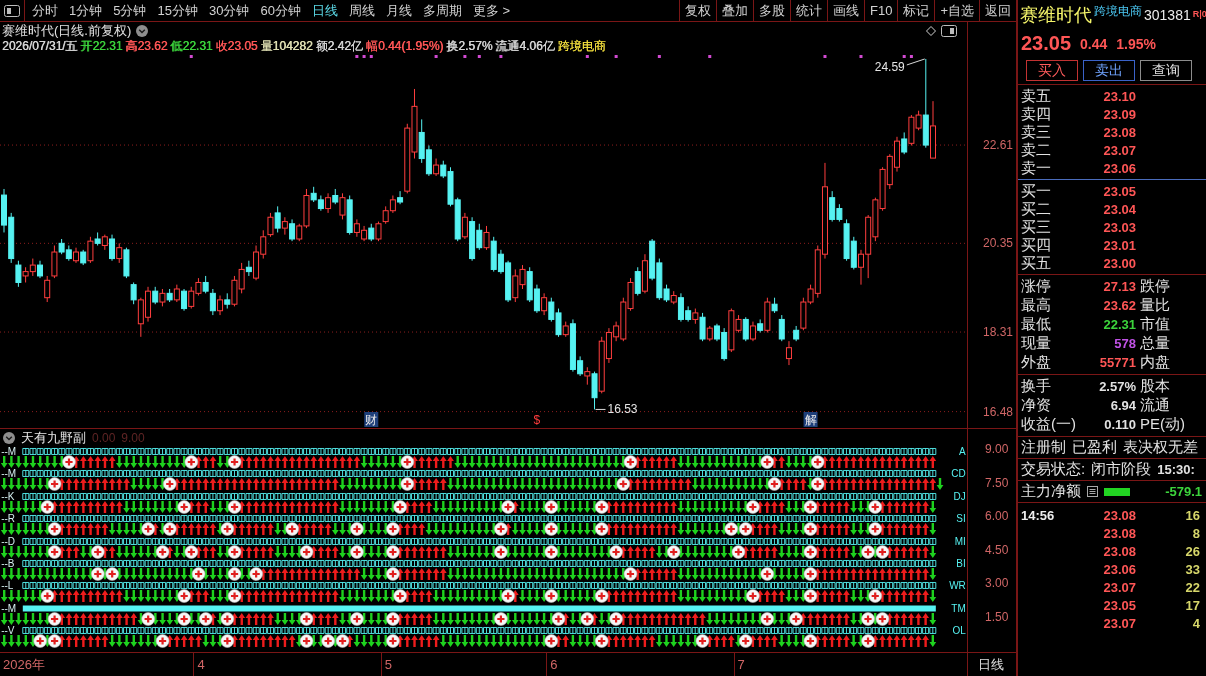  What do you see at coordinates (1119, 305) in the screenshot?
I see `stat-value: 23.62` at bounding box center [1119, 305].